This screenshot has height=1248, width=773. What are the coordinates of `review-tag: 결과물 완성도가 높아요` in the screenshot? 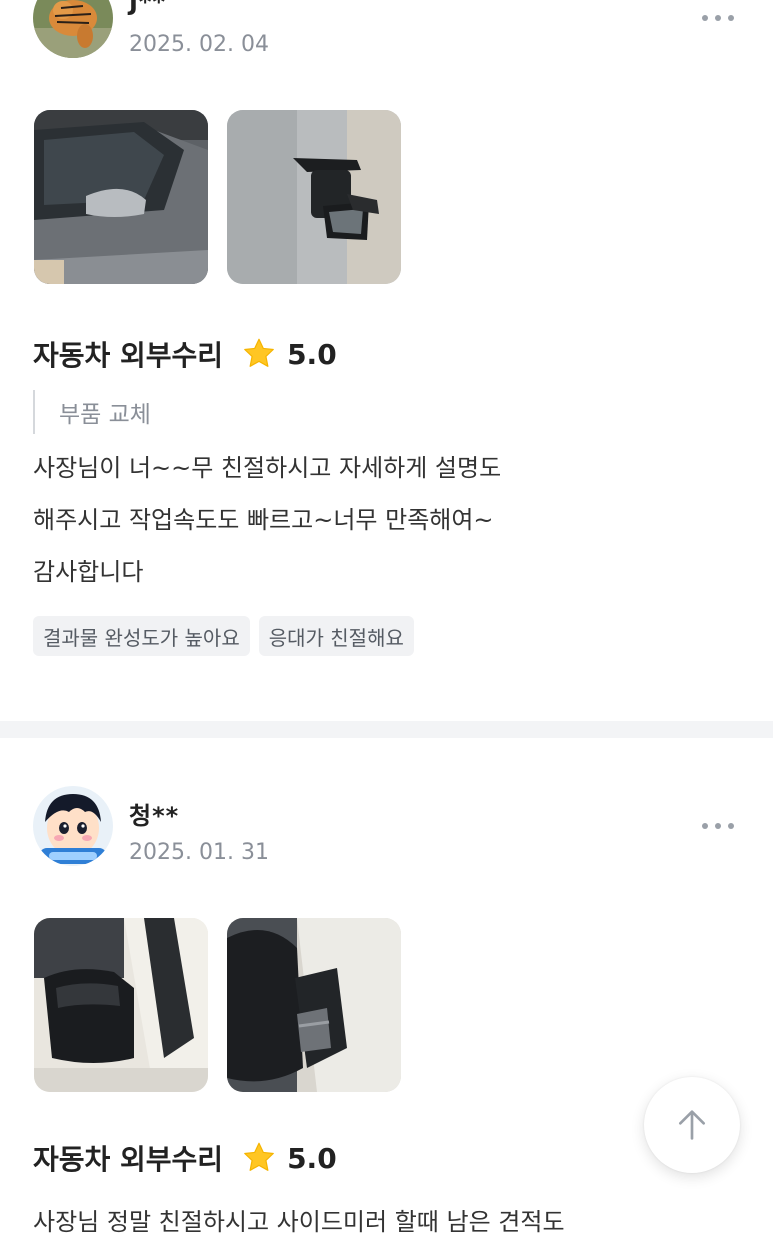 It's located at (141, 636).